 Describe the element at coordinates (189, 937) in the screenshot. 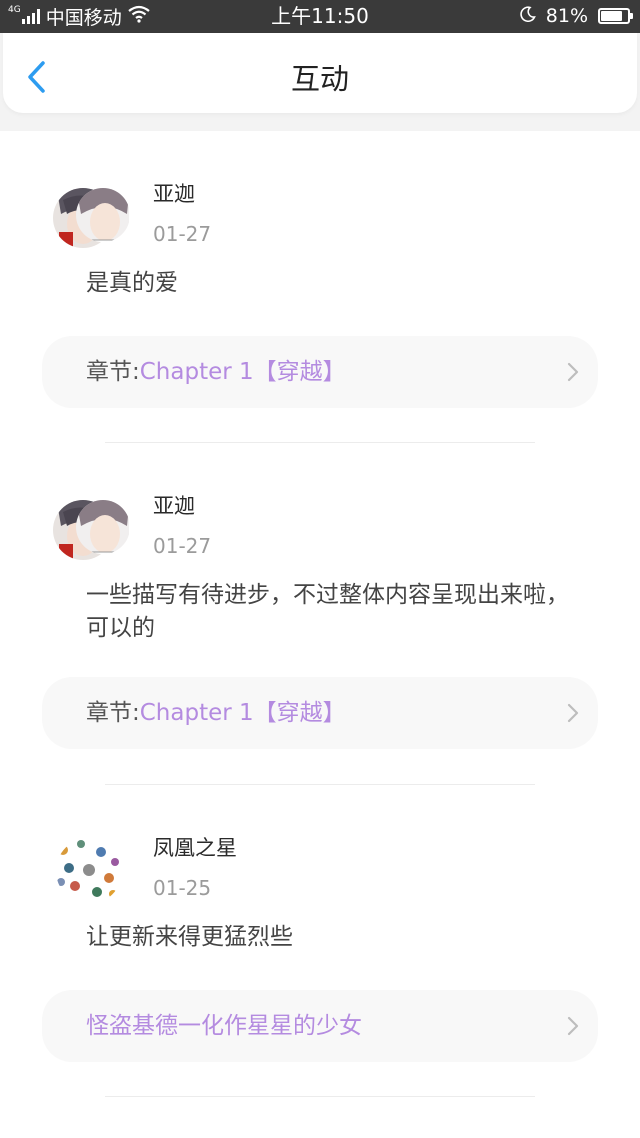

I see `comment-text: 让更新来得更猛烈些` at that location.